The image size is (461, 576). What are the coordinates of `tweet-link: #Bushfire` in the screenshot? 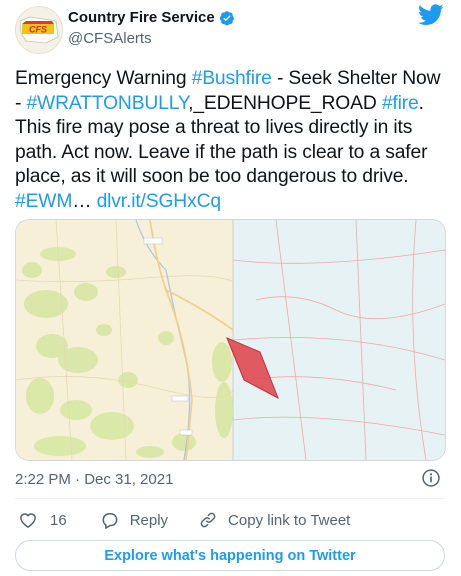 It's located at (232, 78).